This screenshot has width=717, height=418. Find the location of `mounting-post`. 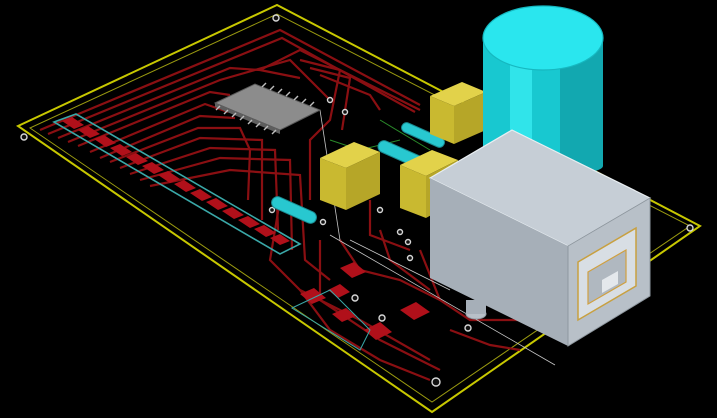

mounting-post is located at coordinates (476, 310).